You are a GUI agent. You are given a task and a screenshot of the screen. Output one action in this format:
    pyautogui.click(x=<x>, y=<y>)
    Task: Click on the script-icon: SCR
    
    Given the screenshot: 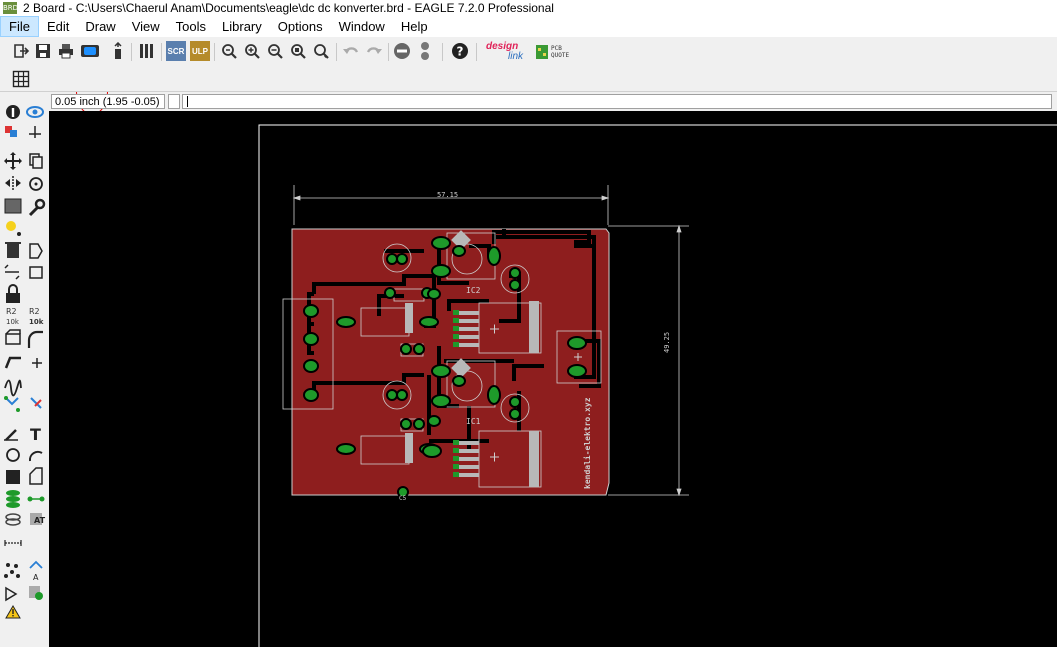 What is the action you would take?
    pyautogui.click(x=176, y=51)
    